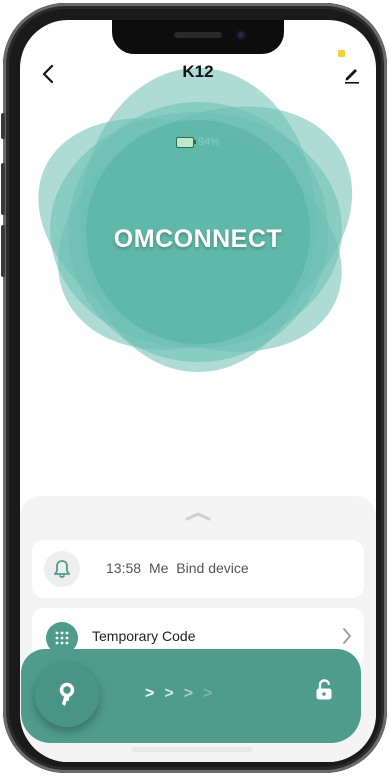  Describe the element at coordinates (192, 749) in the screenshot. I see `home-indicator` at that location.